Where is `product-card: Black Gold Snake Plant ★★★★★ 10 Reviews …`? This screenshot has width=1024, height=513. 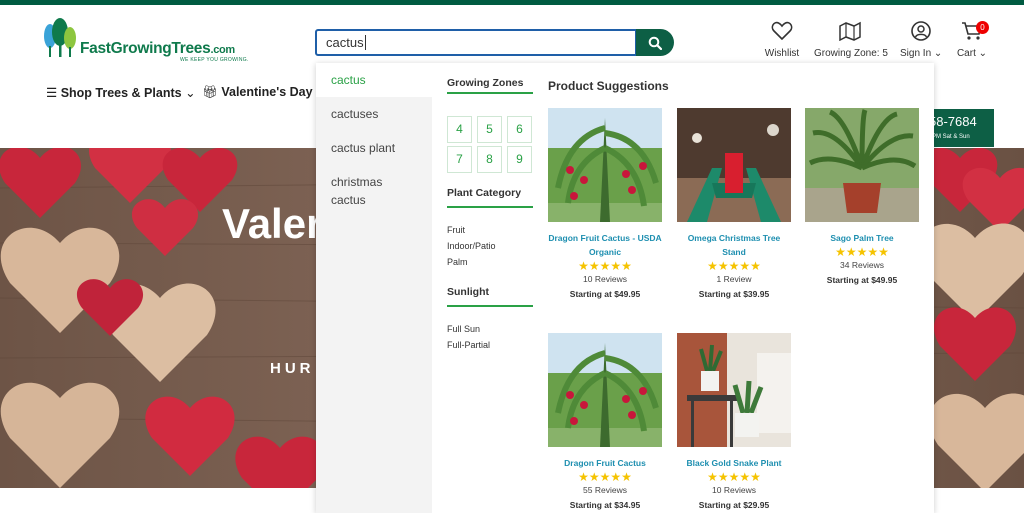 product-card: Black Gold Snake Plant ★★★★★ 10 Reviews … is located at coordinates (734, 422).